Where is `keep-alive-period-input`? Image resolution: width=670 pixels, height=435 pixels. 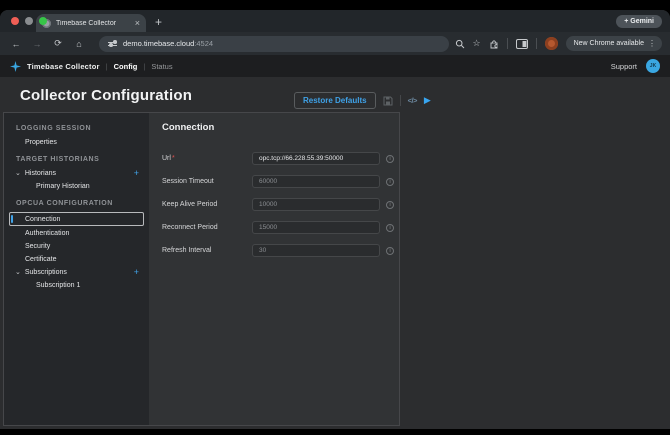 keep-alive-period-input is located at coordinates (316, 204).